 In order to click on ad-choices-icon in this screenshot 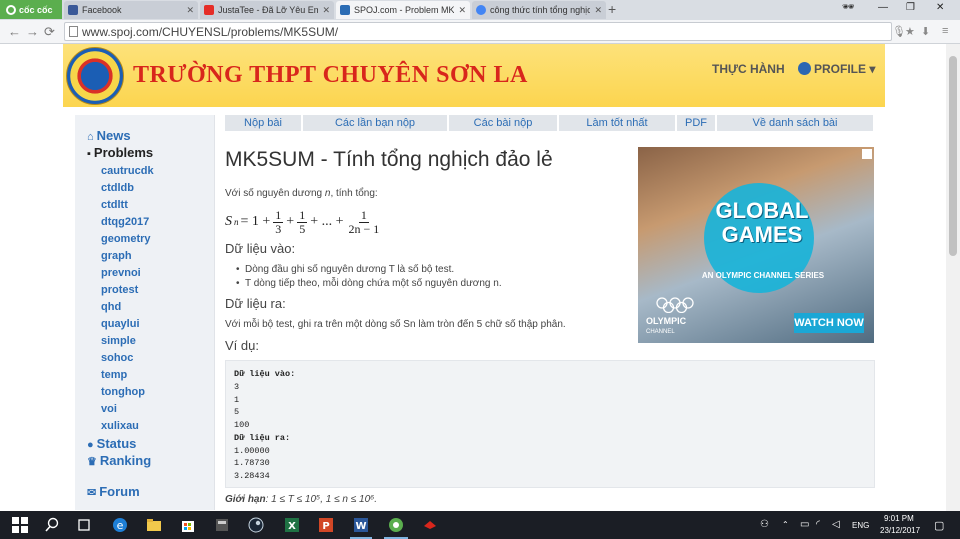, I will do `click(867, 154)`.